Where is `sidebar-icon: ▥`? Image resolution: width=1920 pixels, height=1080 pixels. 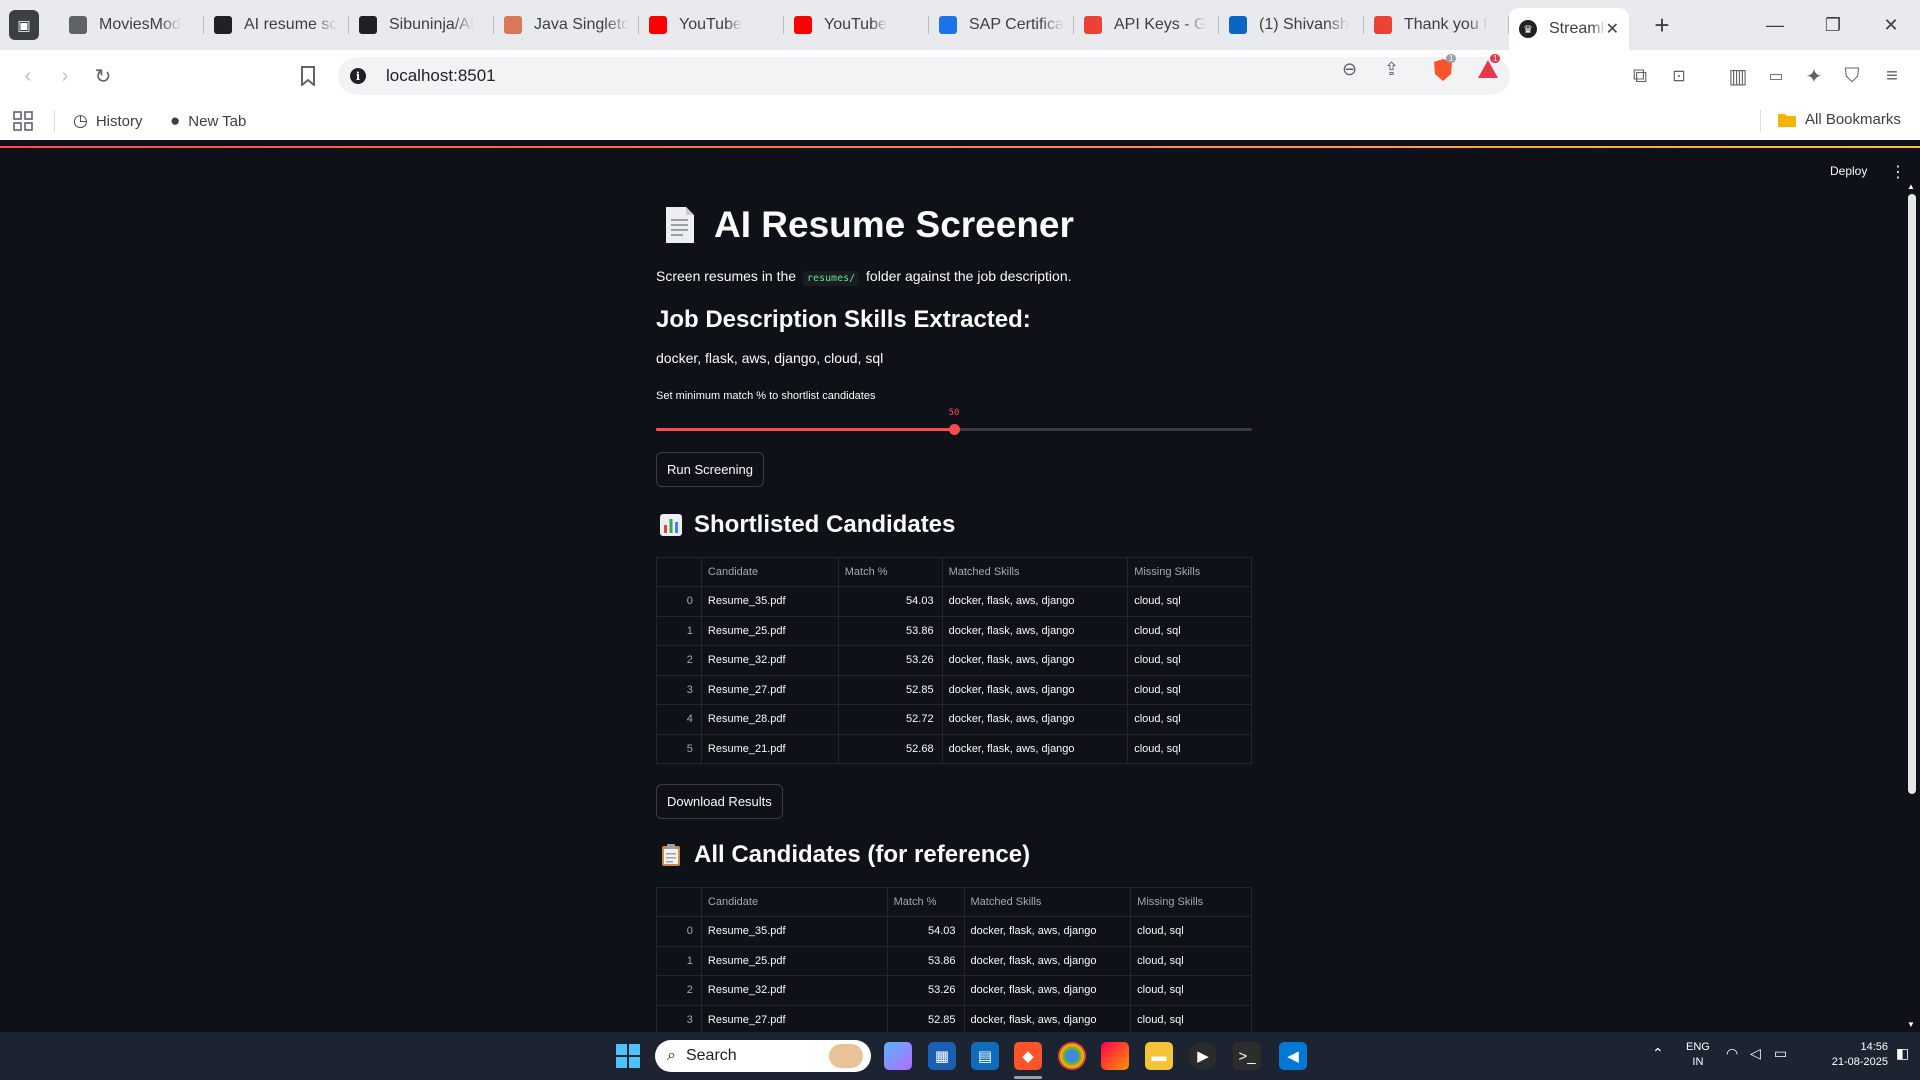
sidebar-icon: ▥ is located at coordinates (1738, 76).